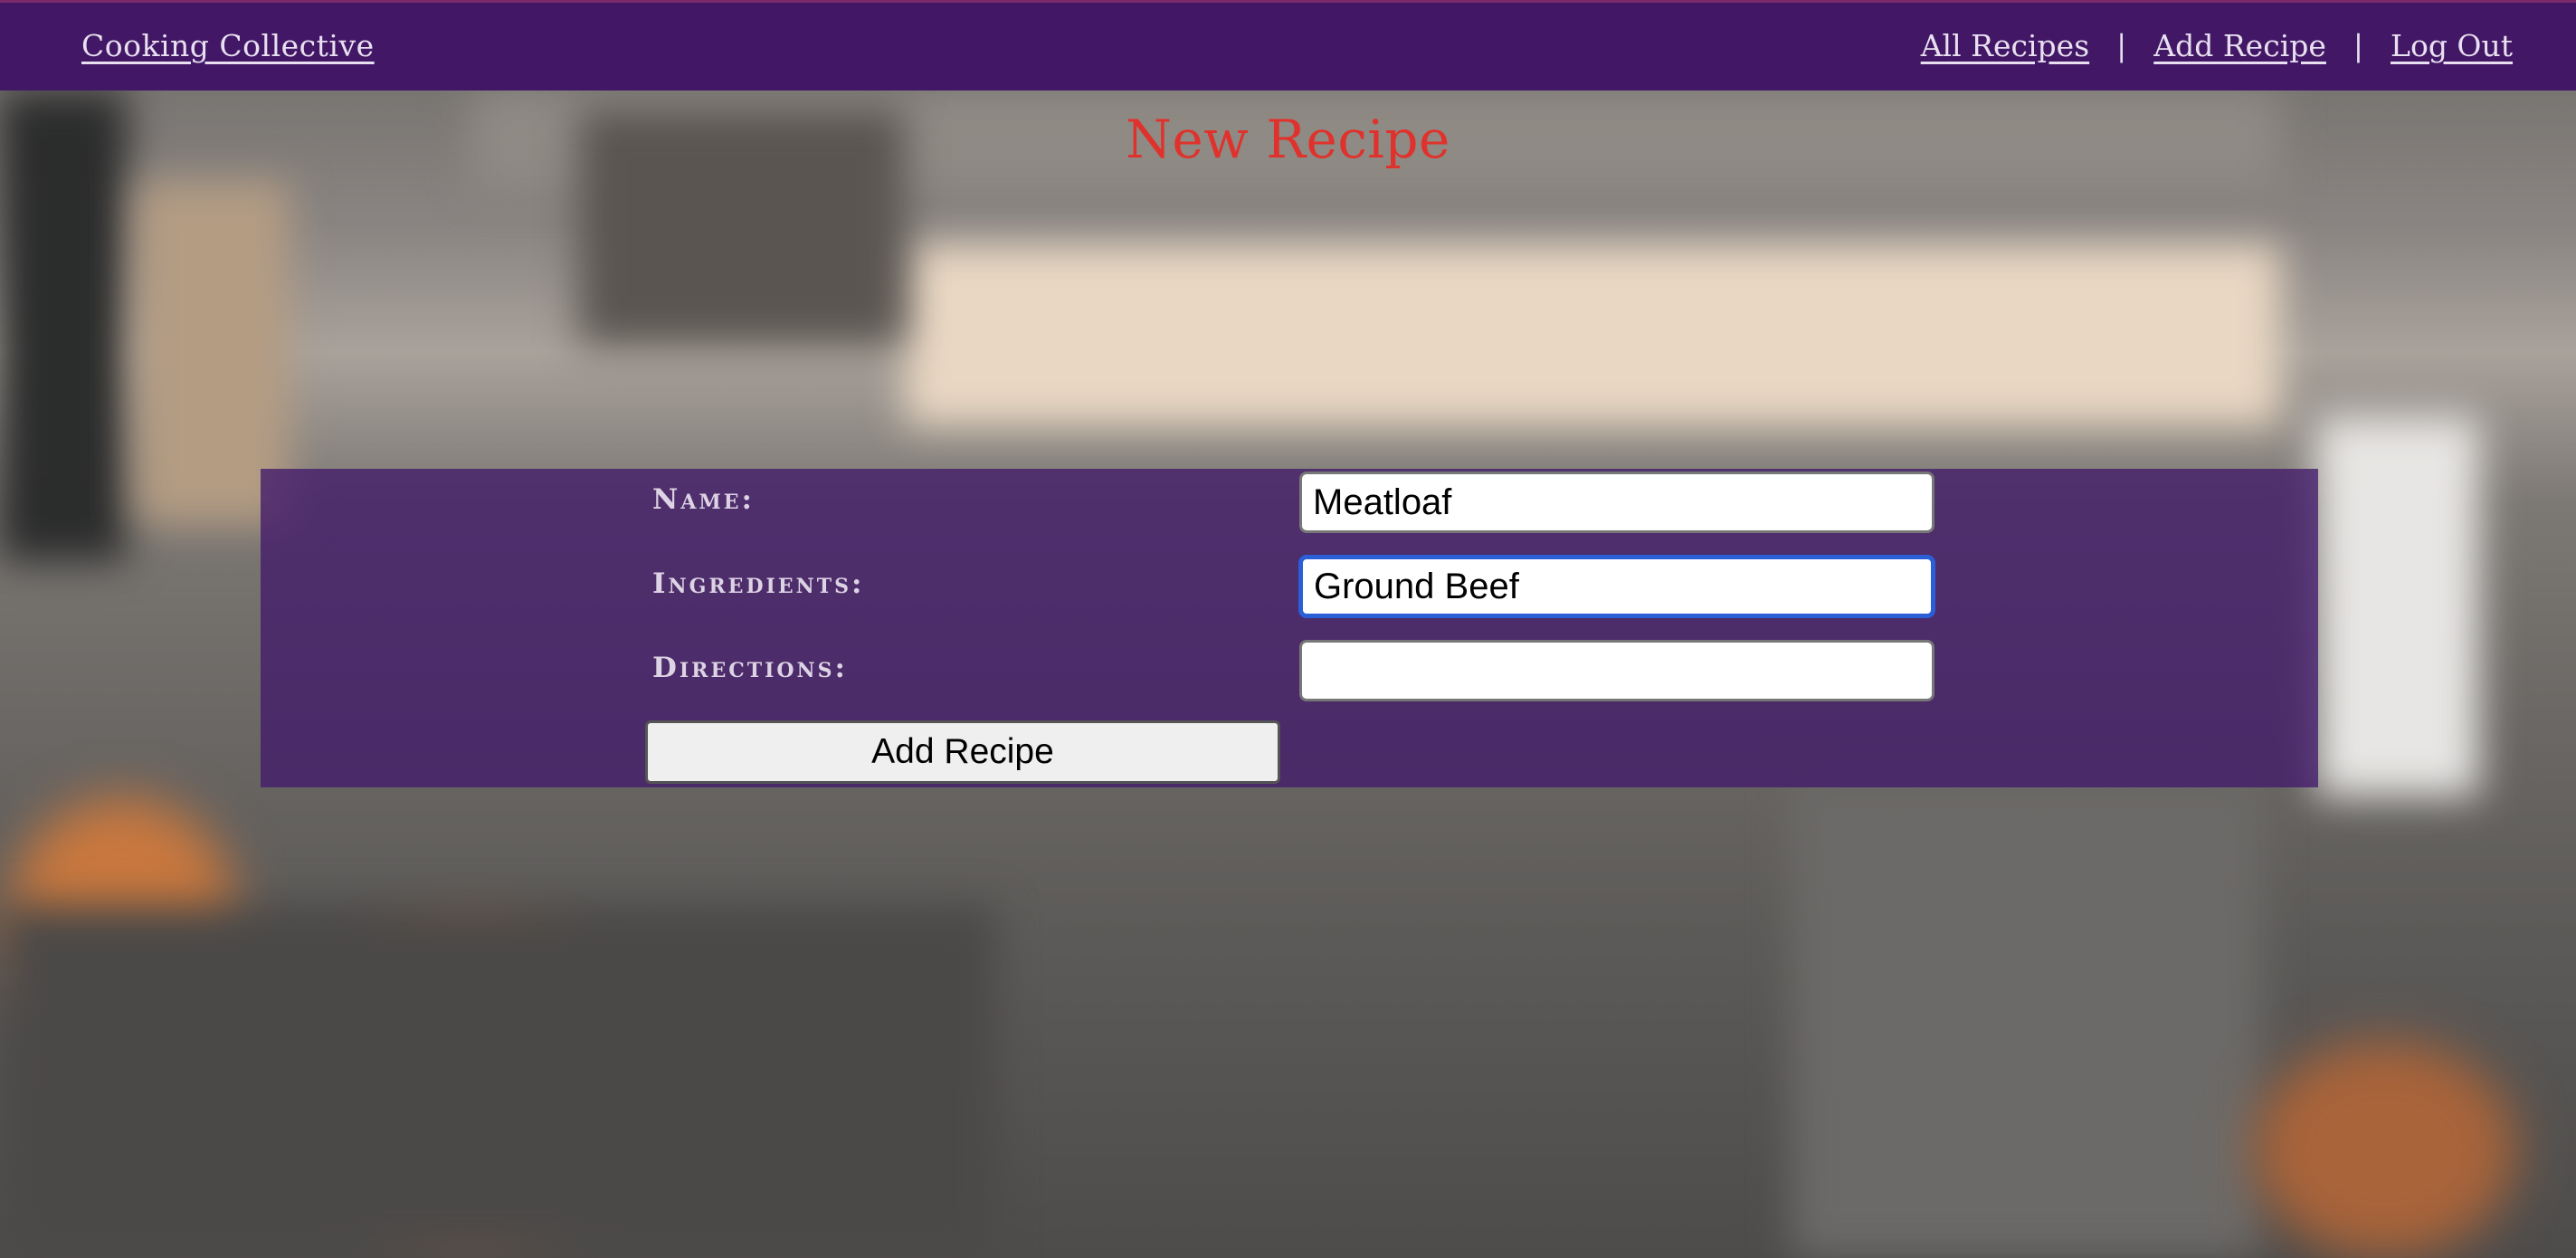  What do you see at coordinates (1616, 503) in the screenshot?
I see `name-input` at bounding box center [1616, 503].